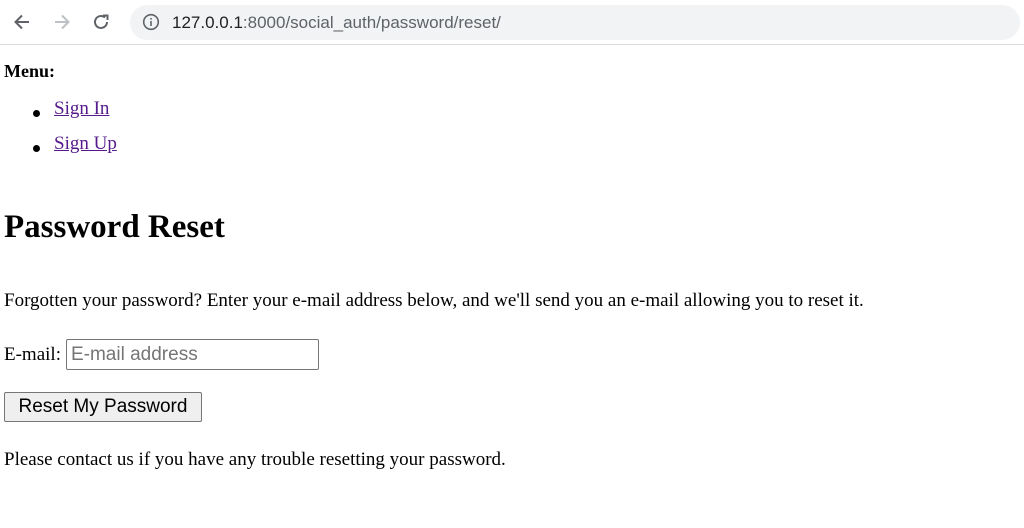 This screenshot has width=1024, height=528. I want to click on arrow-right-icon, so click(62, 22).